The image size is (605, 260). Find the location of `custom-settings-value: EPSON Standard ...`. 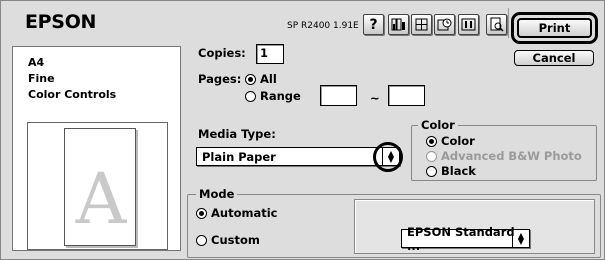

custom-settings-value: EPSON Standard ... is located at coordinates (461, 238).